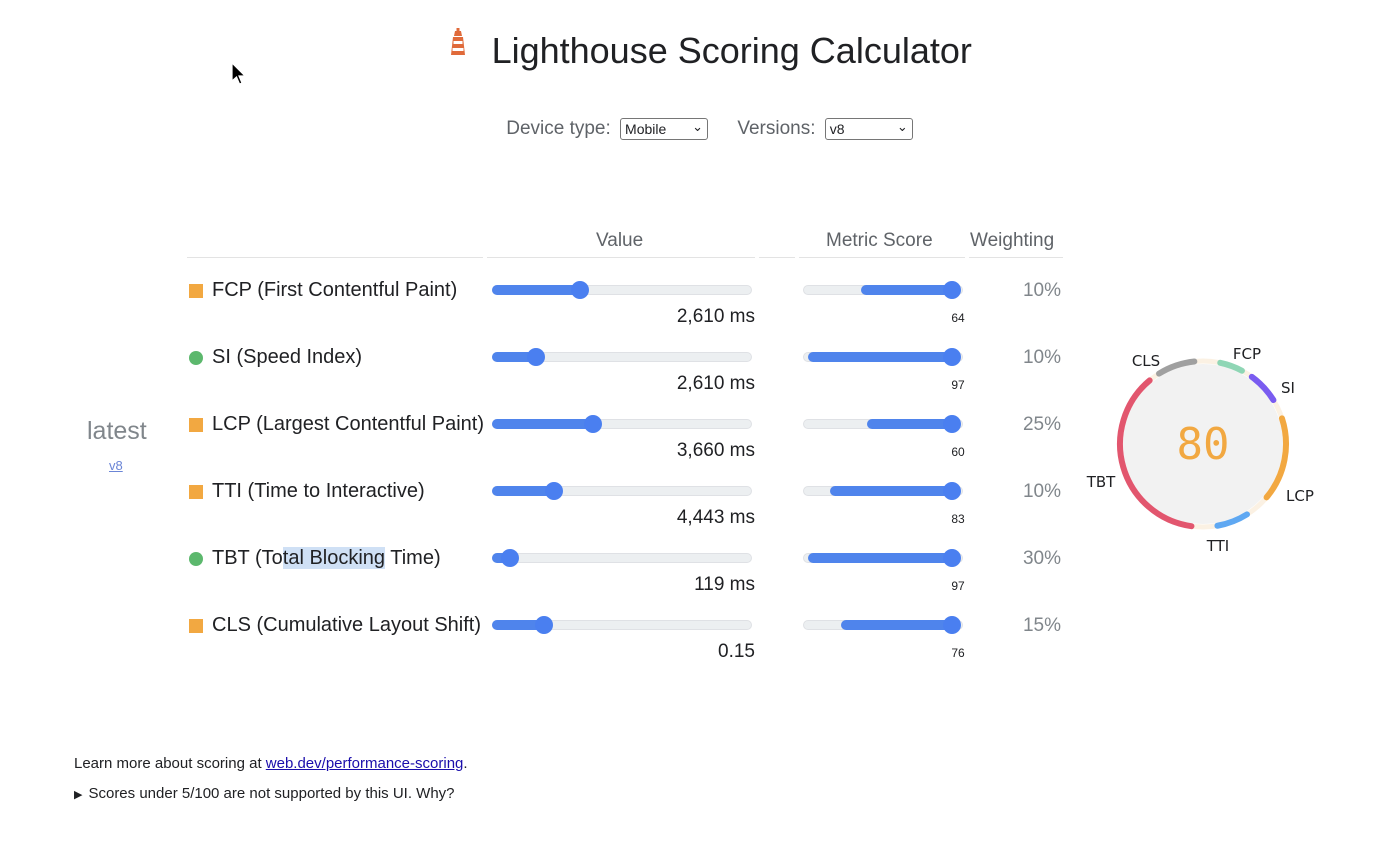 The width and height of the screenshot is (1399, 841). I want to click on metric-label: SI (Speed Index), so click(287, 357).